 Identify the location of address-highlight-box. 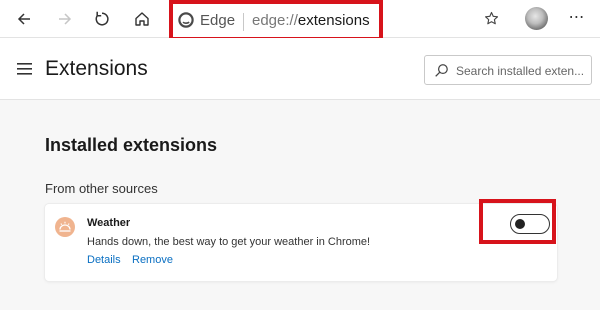
(276, 20).